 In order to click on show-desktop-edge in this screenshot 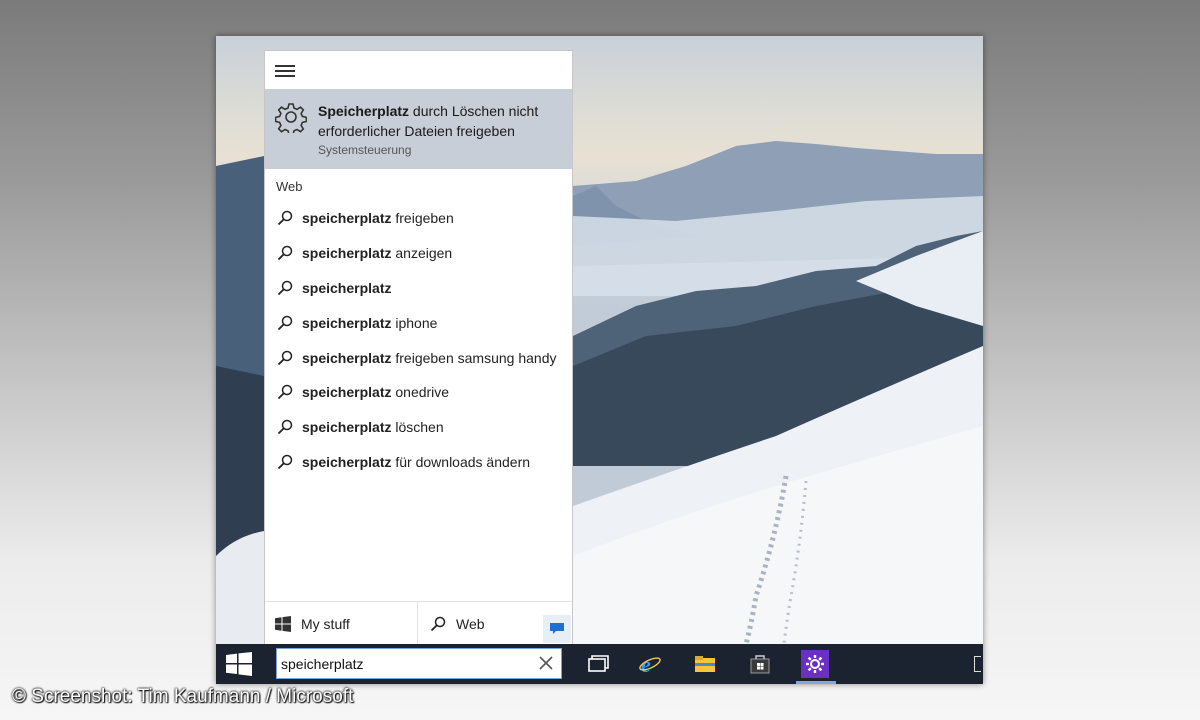, I will do `click(977, 664)`.